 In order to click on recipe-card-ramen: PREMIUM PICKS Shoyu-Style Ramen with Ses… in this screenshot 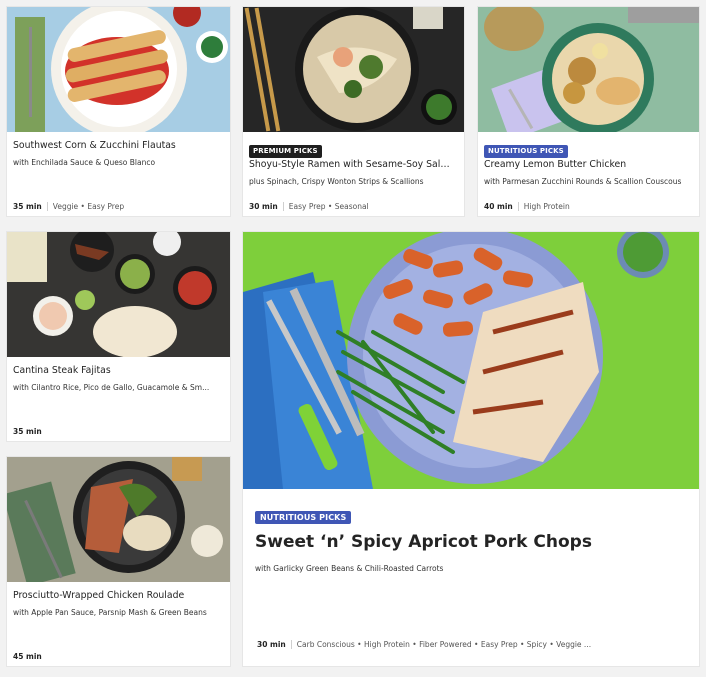, I will do `click(353, 111)`.